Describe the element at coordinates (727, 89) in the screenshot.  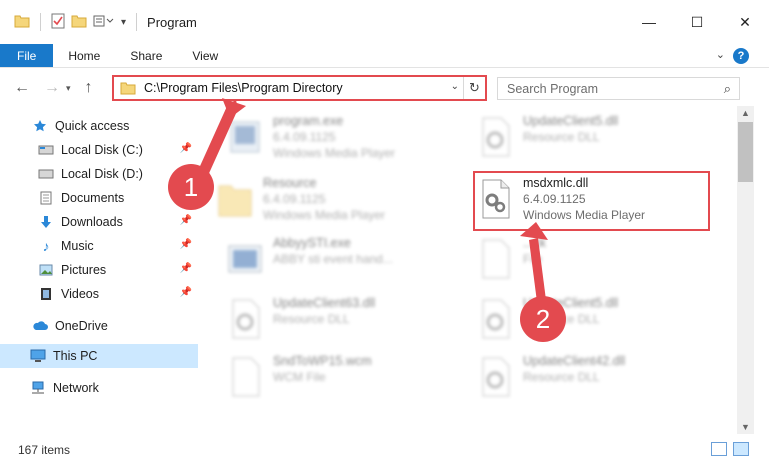
I see `search-icon: ⌕` at that location.